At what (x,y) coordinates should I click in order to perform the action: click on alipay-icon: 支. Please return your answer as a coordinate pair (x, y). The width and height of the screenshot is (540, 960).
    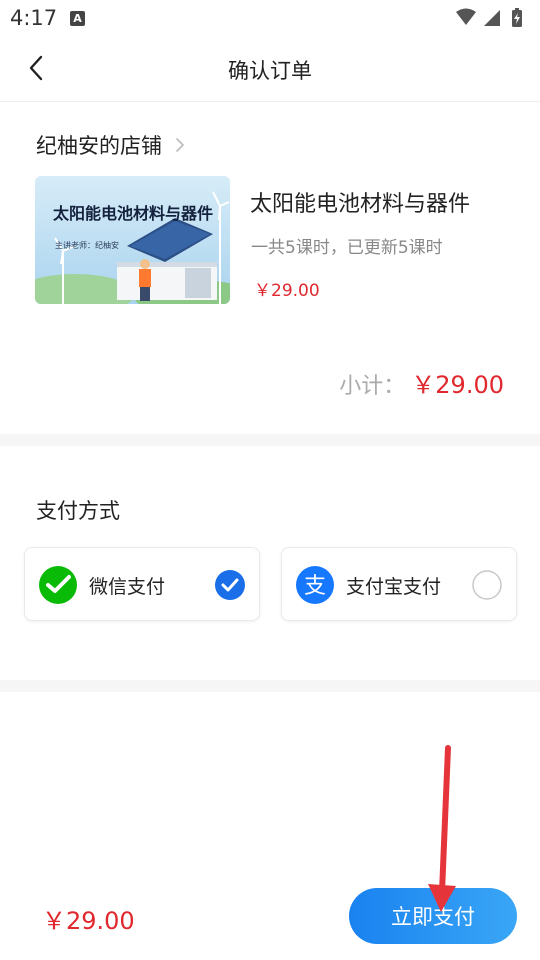
    Looking at the image, I should click on (315, 585).